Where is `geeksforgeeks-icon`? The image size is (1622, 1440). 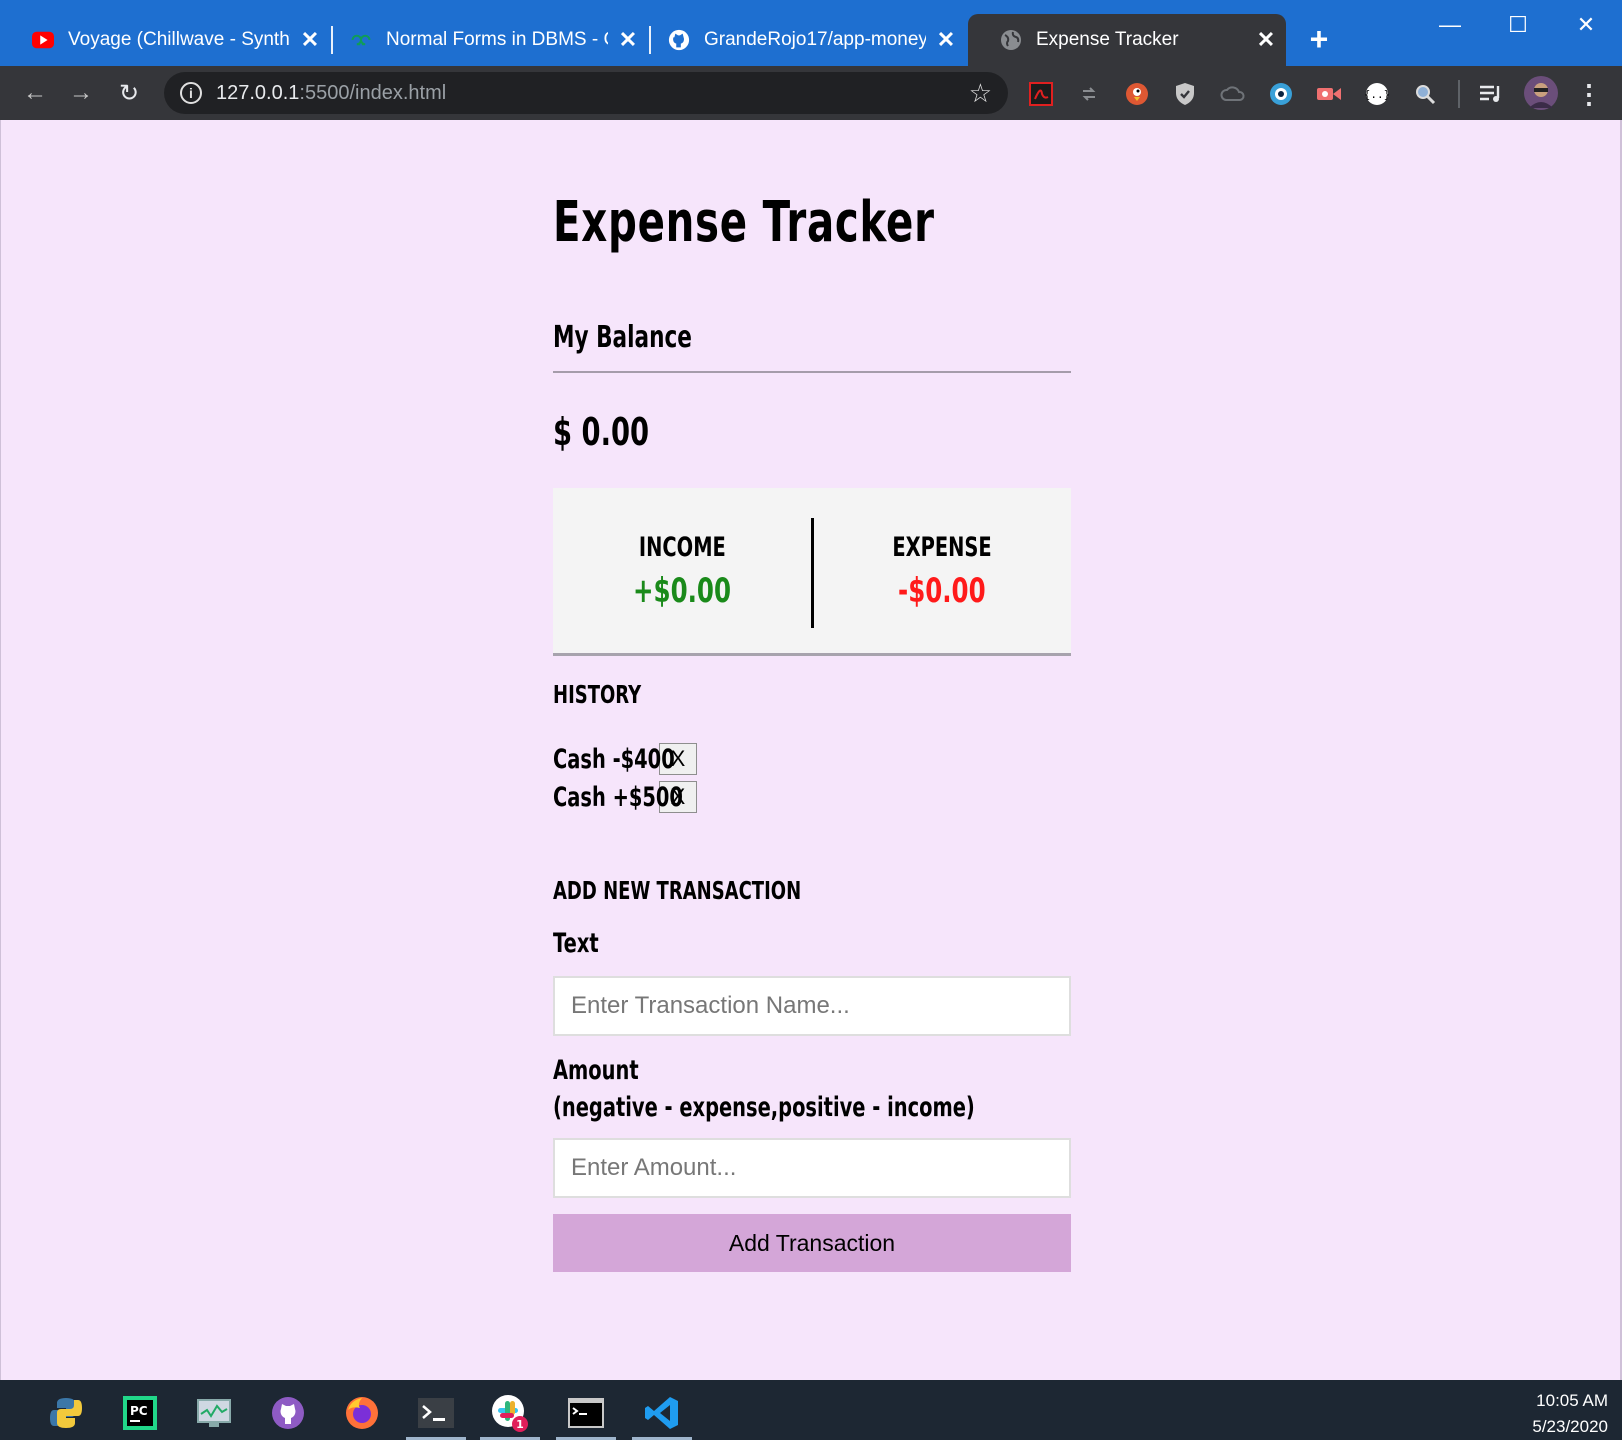
geeksforgeeks-icon is located at coordinates (361, 40).